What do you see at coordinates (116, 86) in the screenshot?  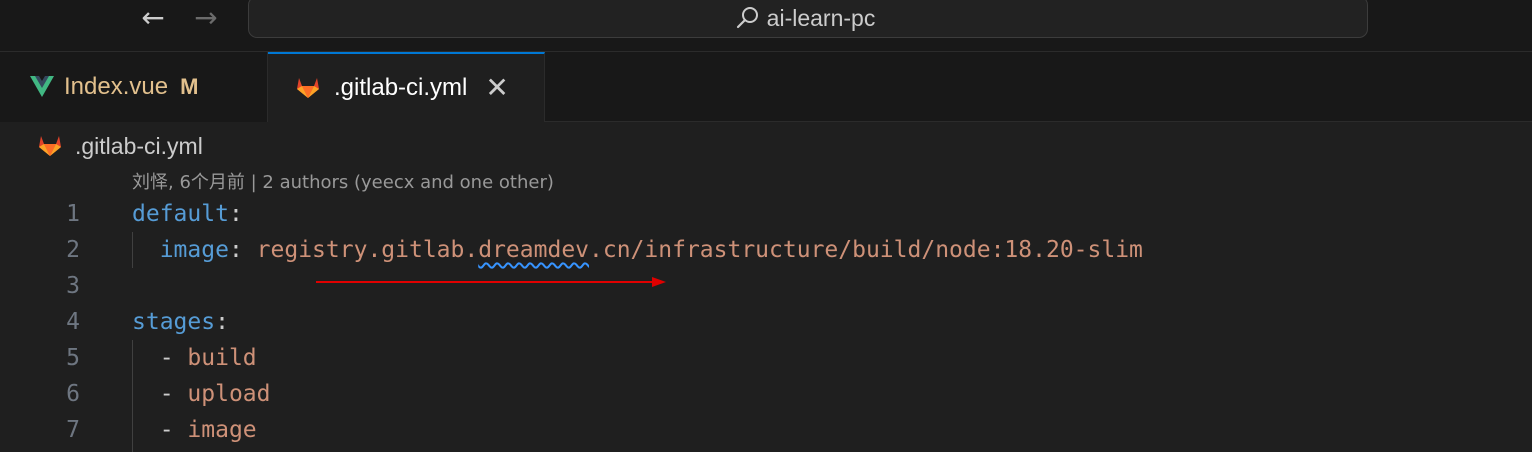 I see `tab-label: Index.vue` at bounding box center [116, 86].